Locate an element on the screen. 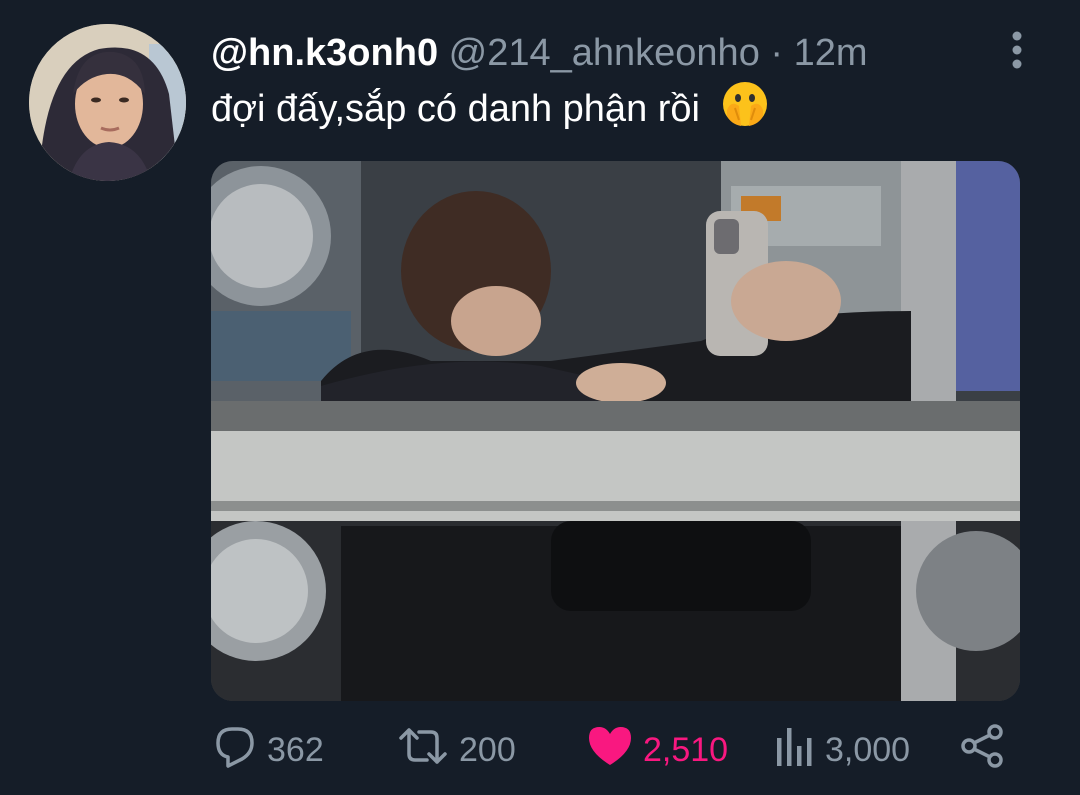 This screenshot has width=1080, height=795. reply-button: 362 is located at coordinates (268, 750).